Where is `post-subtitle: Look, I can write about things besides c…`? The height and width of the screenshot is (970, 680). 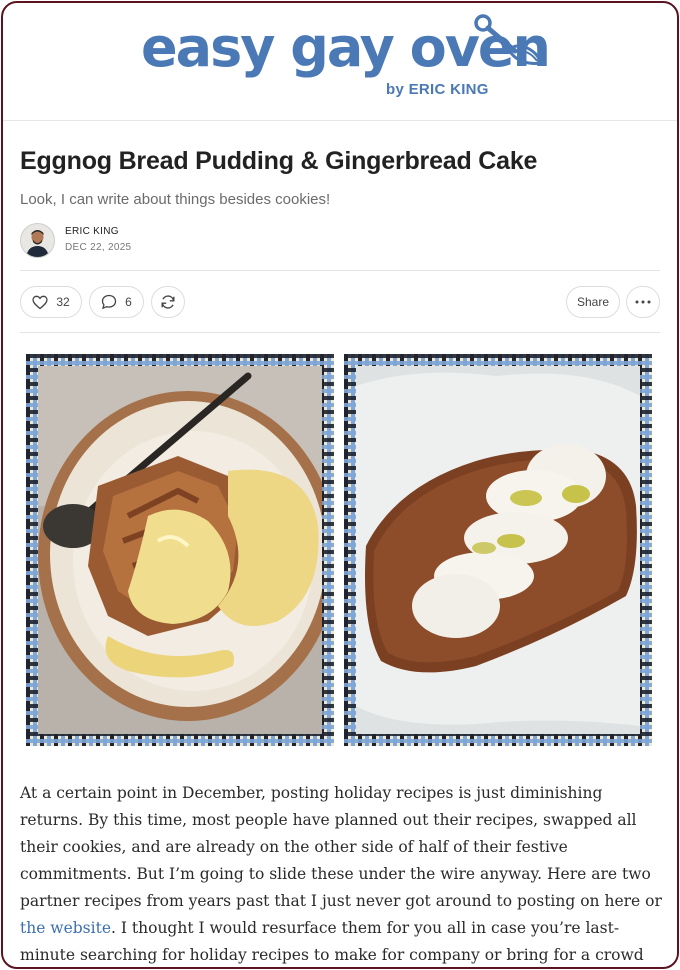
post-subtitle: Look, I can write about things besides c… is located at coordinates (175, 199).